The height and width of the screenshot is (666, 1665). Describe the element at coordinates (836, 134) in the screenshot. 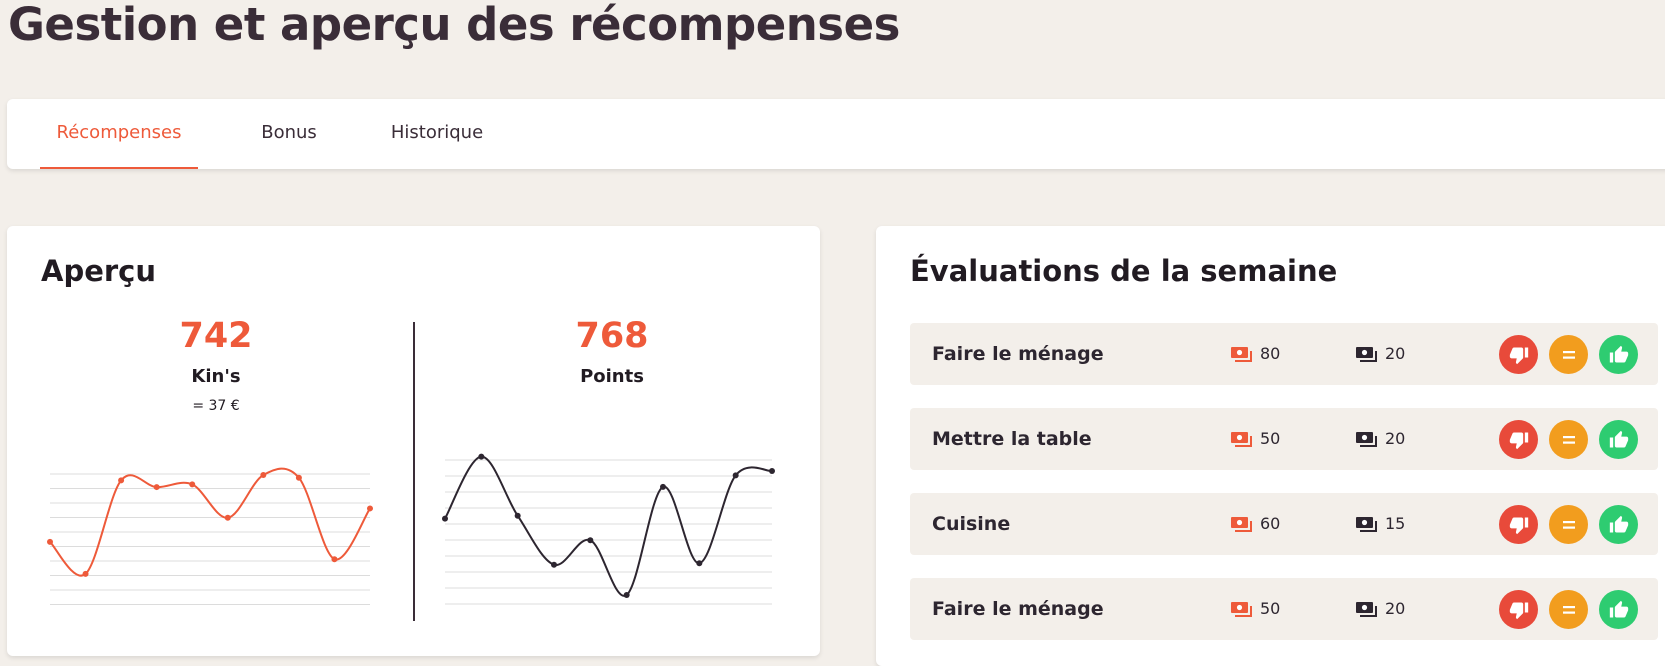

I see `tab-bar: Récompenses Bonus Historique` at that location.